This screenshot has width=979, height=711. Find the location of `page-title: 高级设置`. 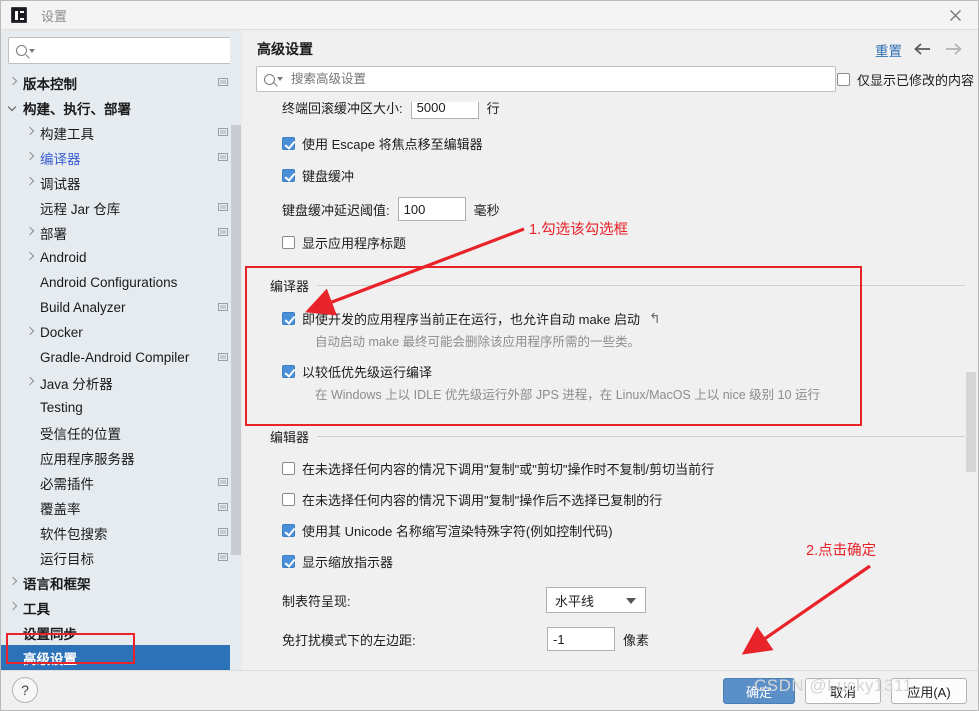

page-title: 高级设置 is located at coordinates (285, 49).